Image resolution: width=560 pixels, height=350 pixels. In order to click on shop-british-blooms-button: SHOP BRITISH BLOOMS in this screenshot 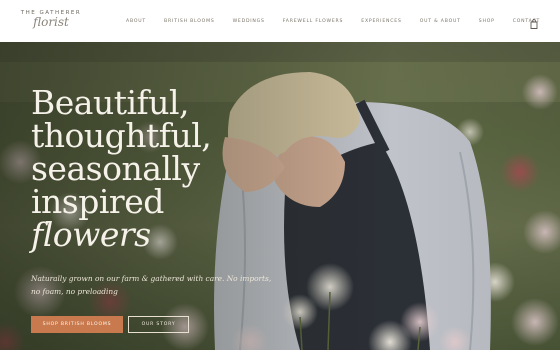, I will do `click(77, 324)`.